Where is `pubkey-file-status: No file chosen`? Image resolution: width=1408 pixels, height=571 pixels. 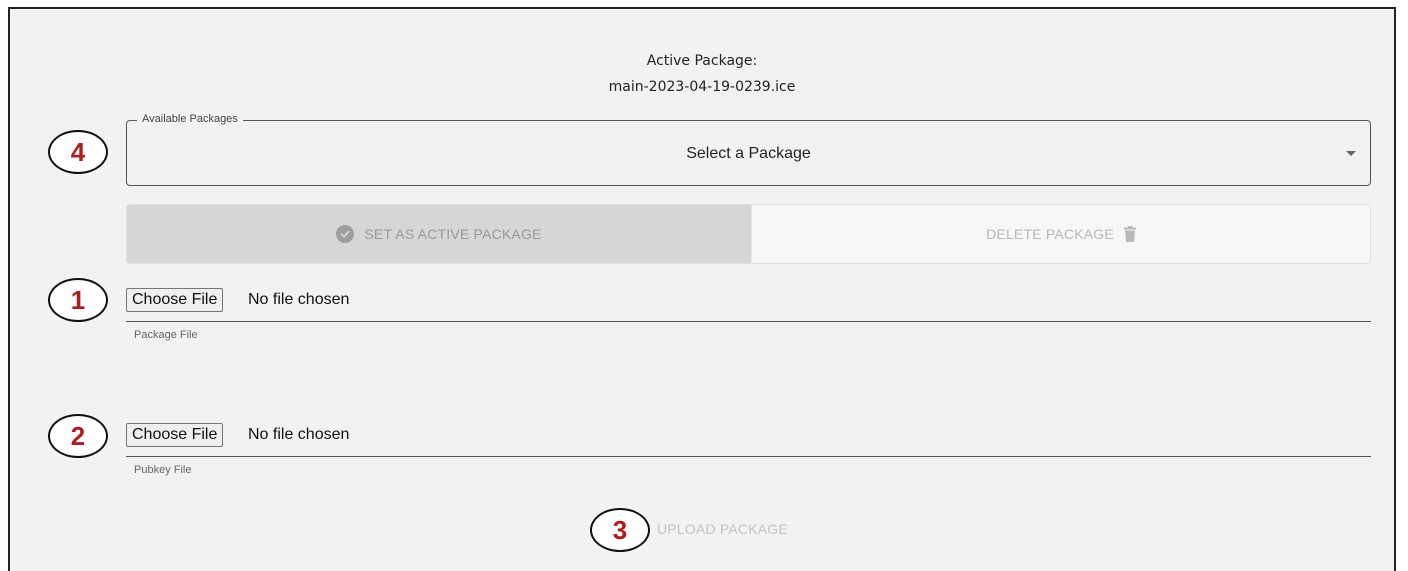
pubkey-file-status: No file chosen is located at coordinates (299, 434).